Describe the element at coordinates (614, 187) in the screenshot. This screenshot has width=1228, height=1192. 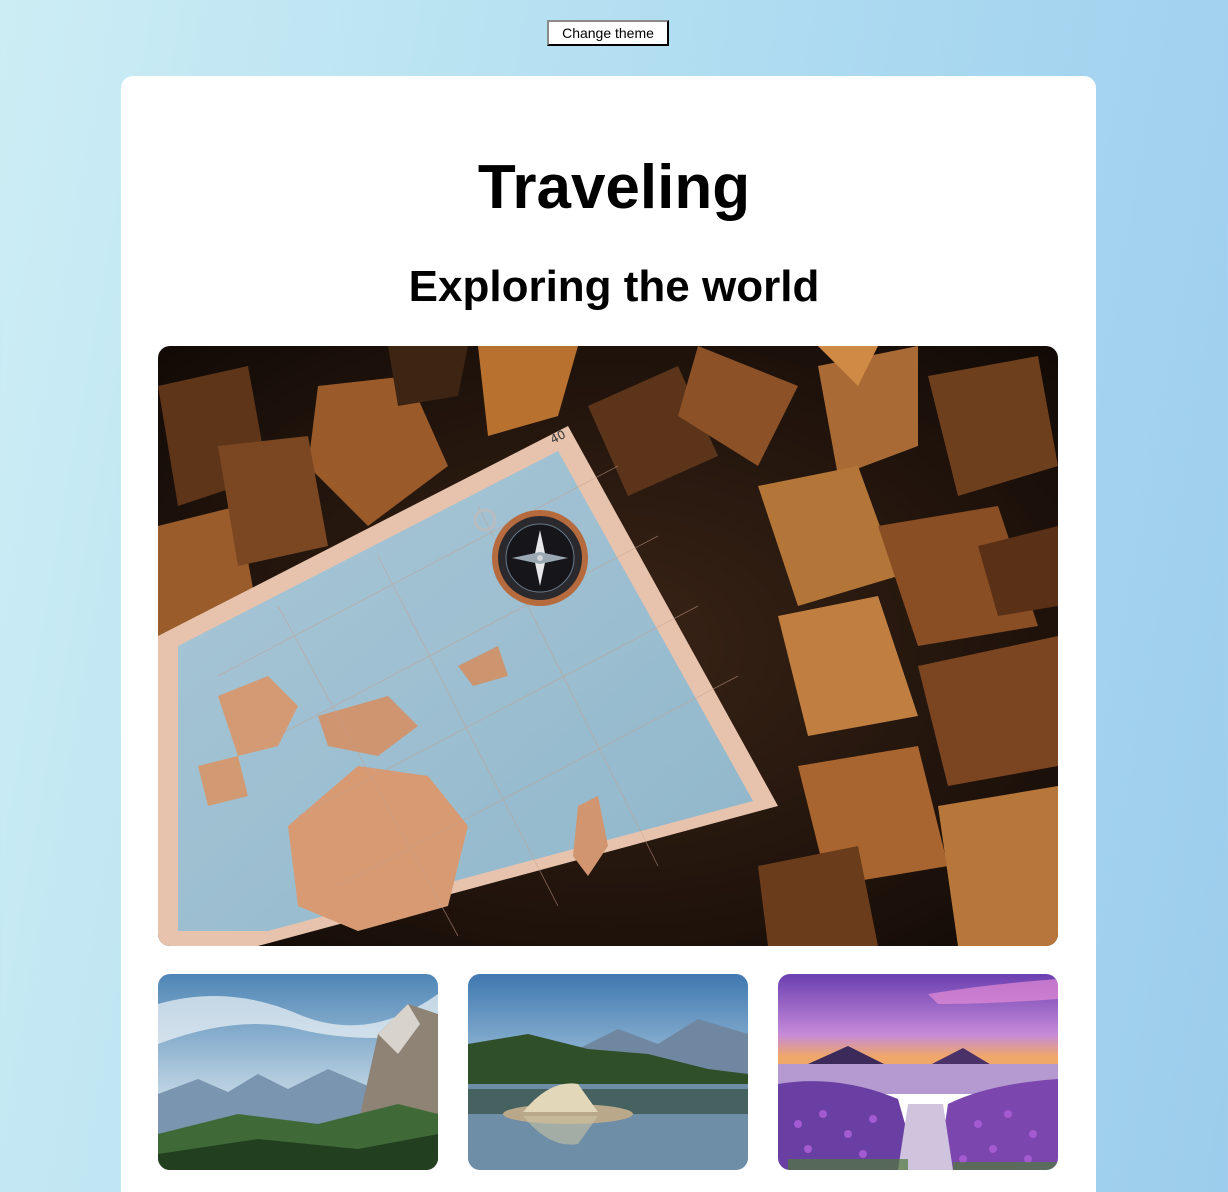
I see `page-title: Traveling` at that location.